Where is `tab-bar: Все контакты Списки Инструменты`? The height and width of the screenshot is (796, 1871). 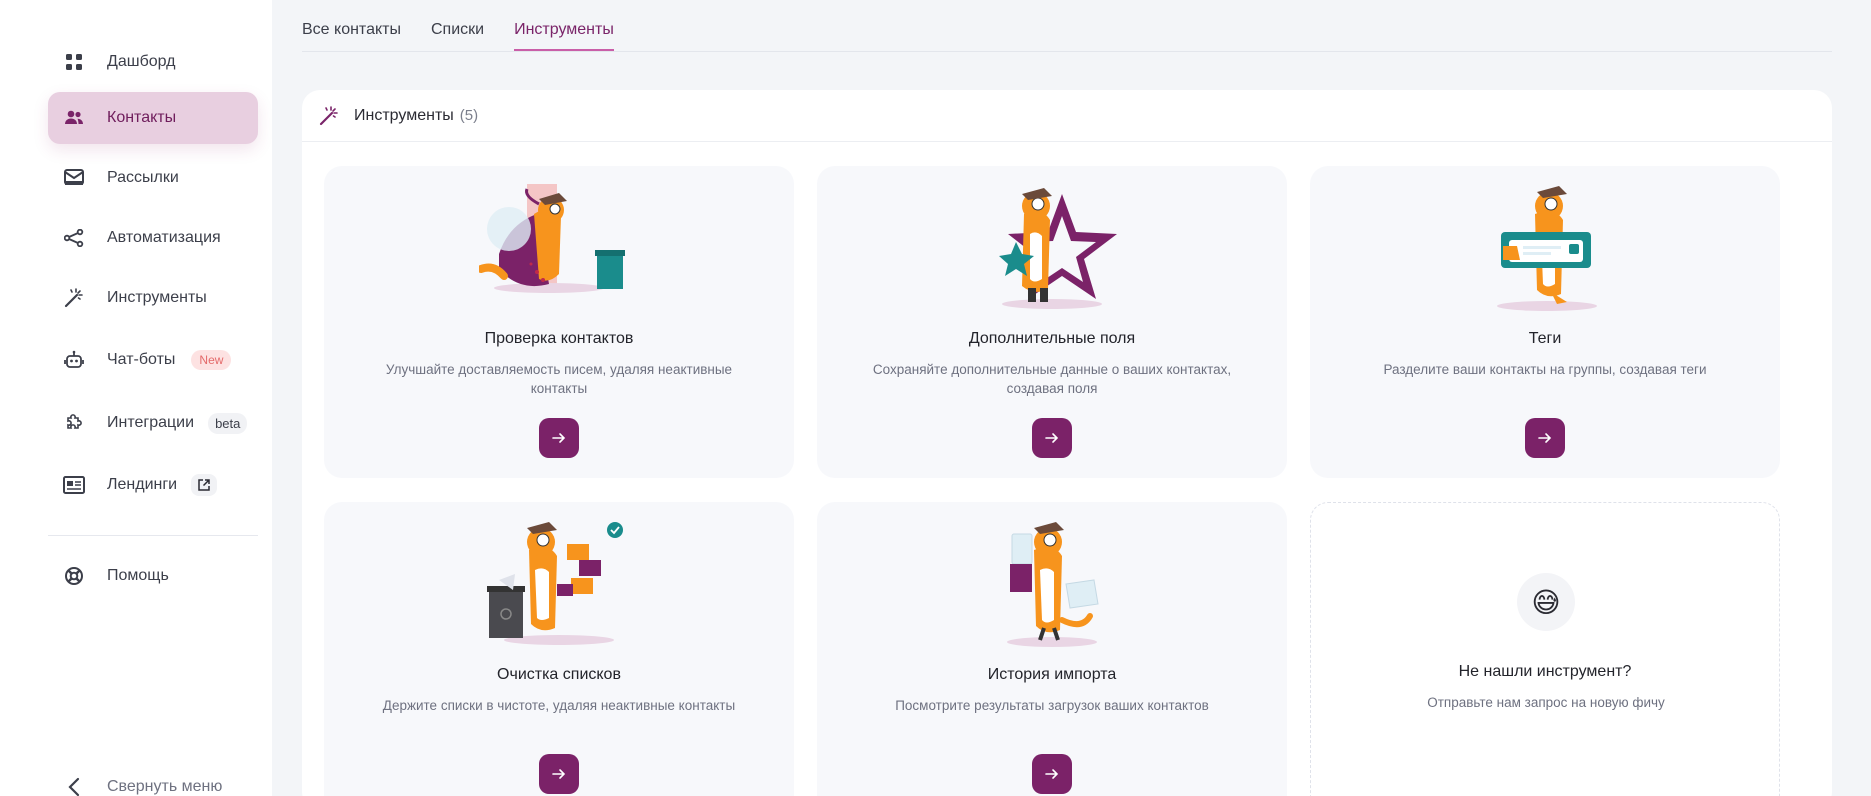 tab-bar: Все контакты Списки Инструменты is located at coordinates (1067, 26).